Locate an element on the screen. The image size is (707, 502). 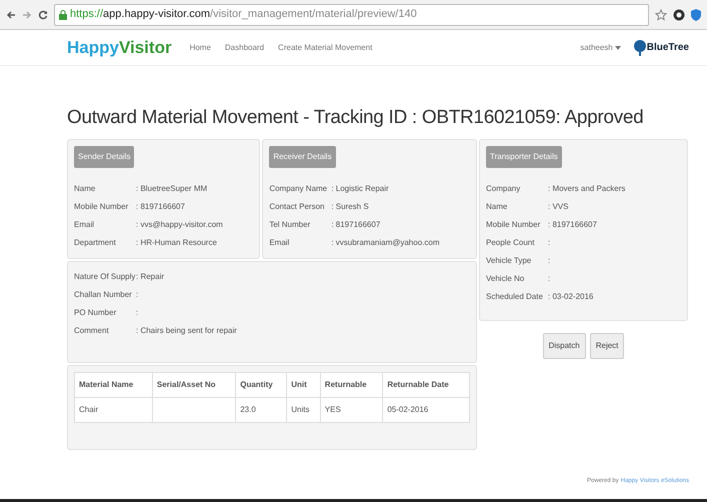
nav-link: Dashboard is located at coordinates (244, 48).